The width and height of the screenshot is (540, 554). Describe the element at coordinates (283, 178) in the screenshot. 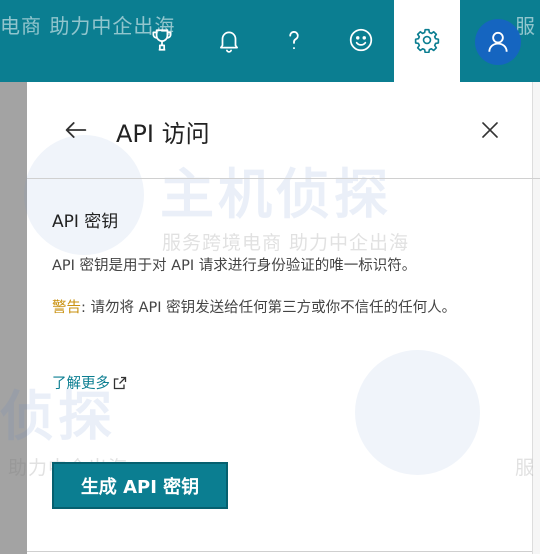

I see `header-divider` at that location.